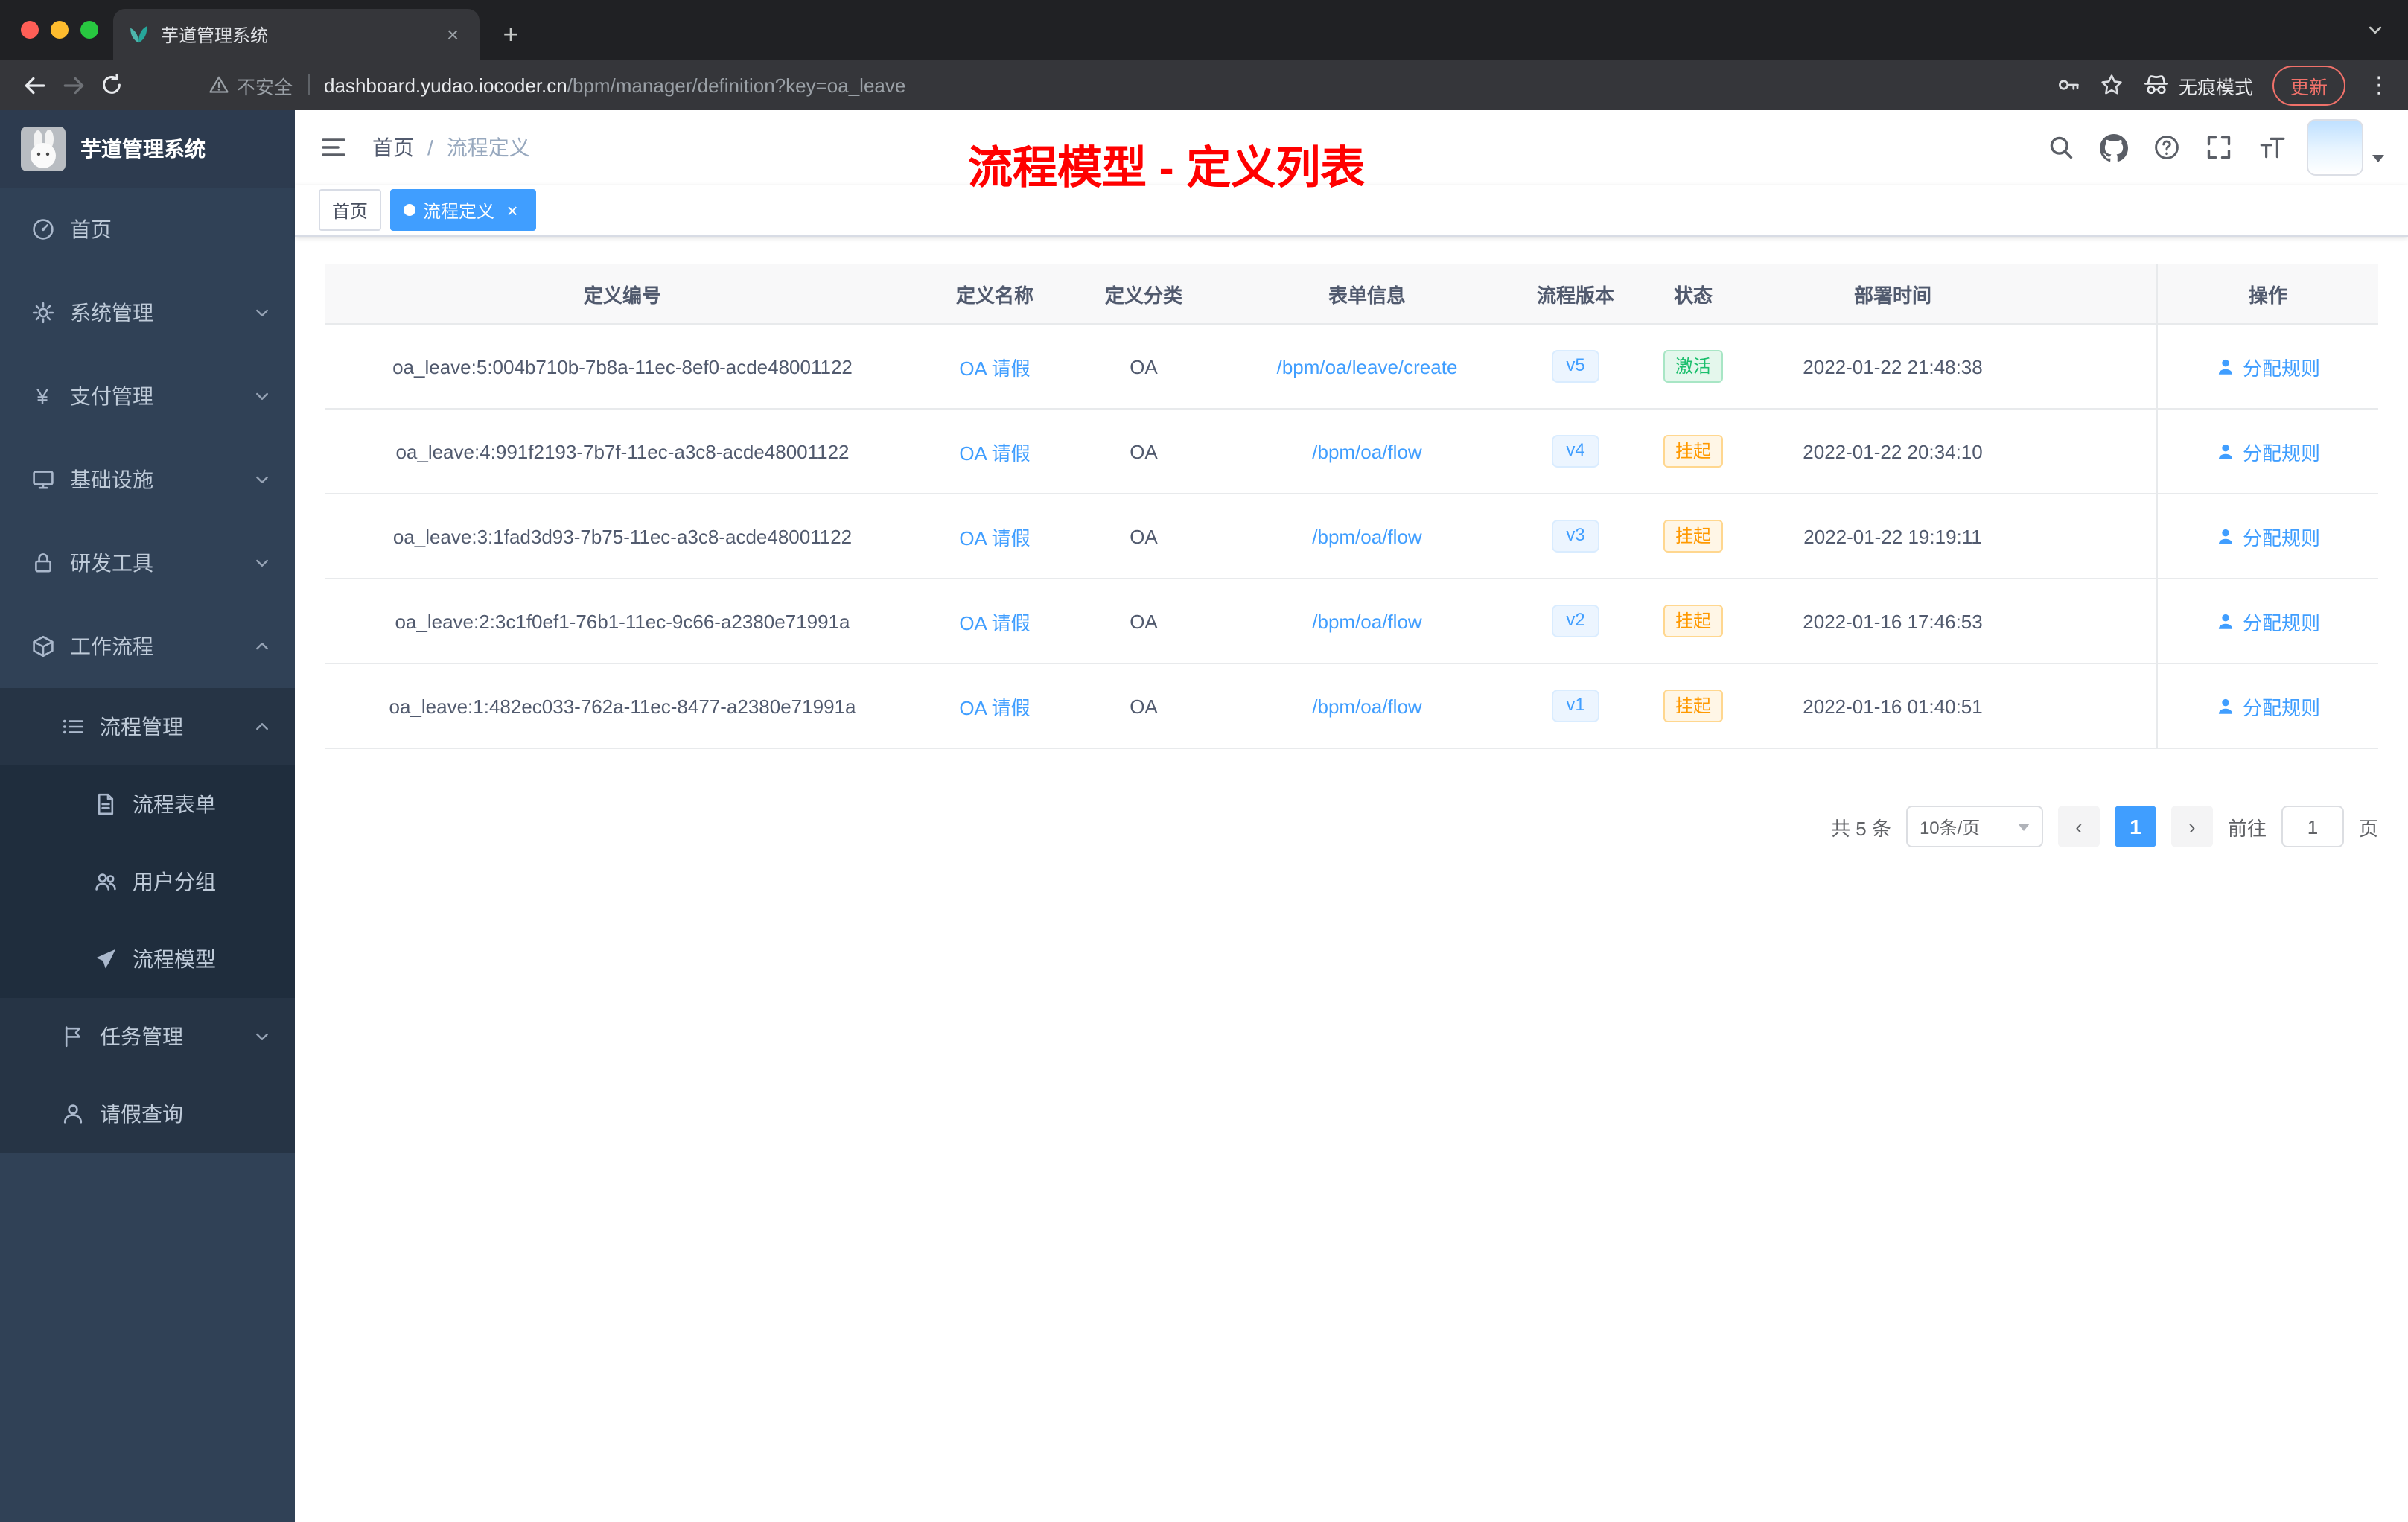  I want to click on lock-icon, so click(42, 563).